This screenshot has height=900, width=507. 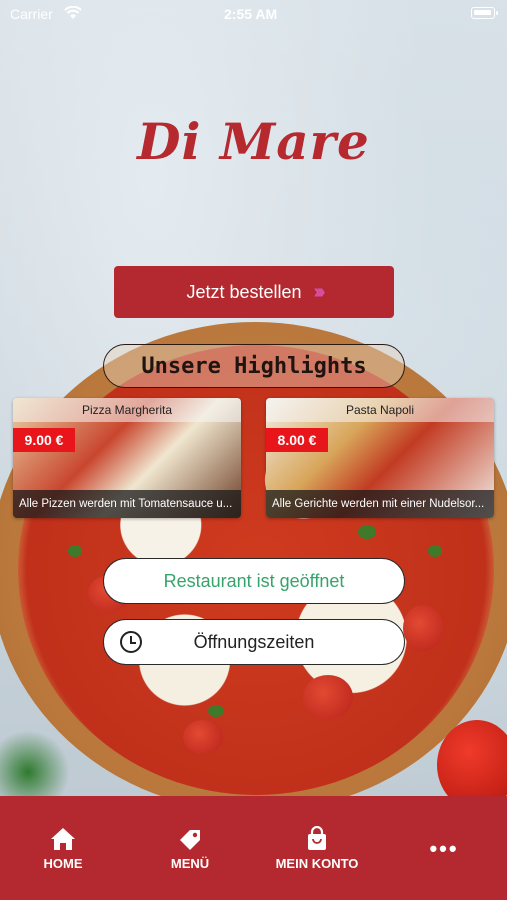 What do you see at coordinates (297, 440) in the screenshot?
I see `price-badge: 8.00 €` at bounding box center [297, 440].